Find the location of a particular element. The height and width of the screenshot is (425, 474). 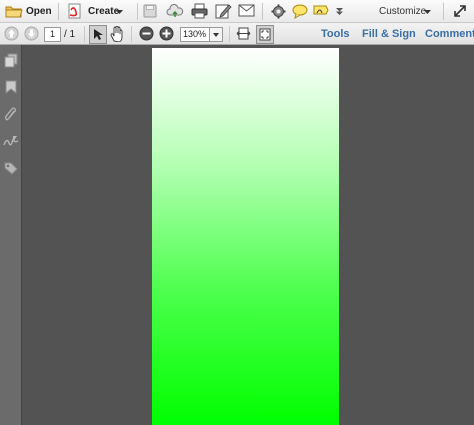

customize-button: Customize is located at coordinates (403, 11).